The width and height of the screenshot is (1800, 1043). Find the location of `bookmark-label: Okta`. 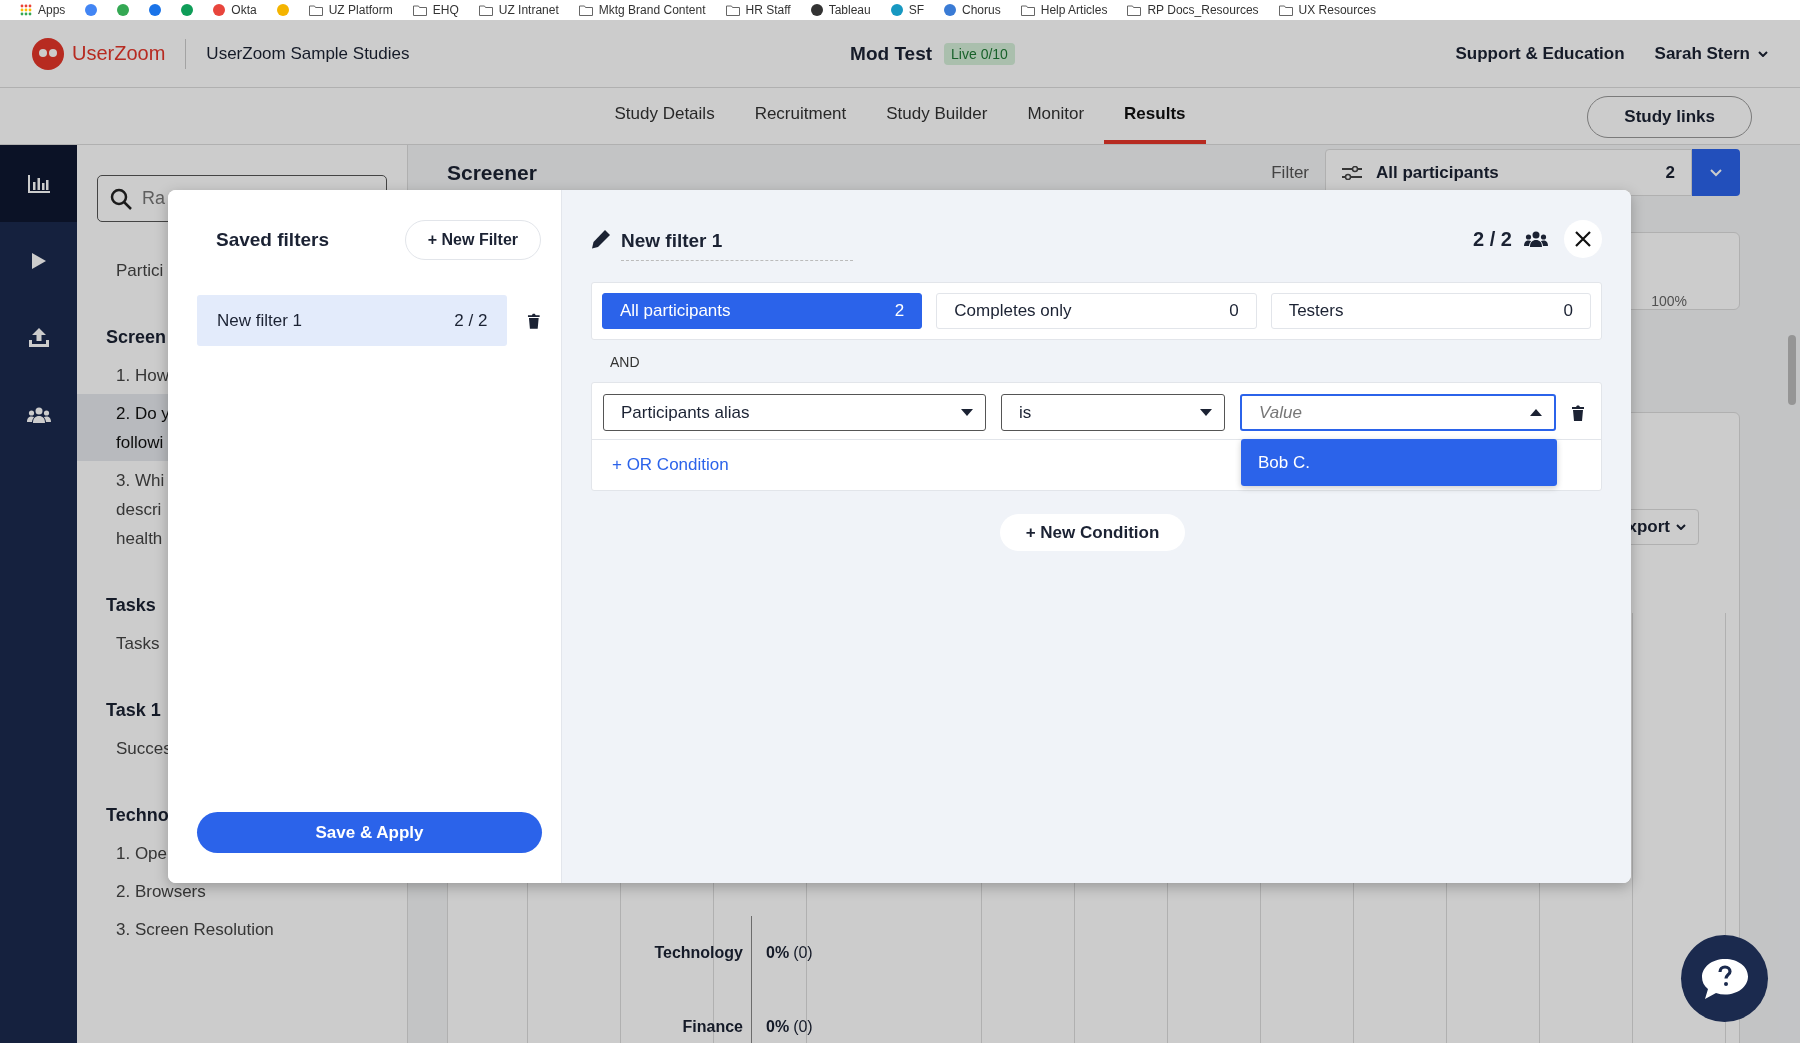

bookmark-label: Okta is located at coordinates (244, 10).